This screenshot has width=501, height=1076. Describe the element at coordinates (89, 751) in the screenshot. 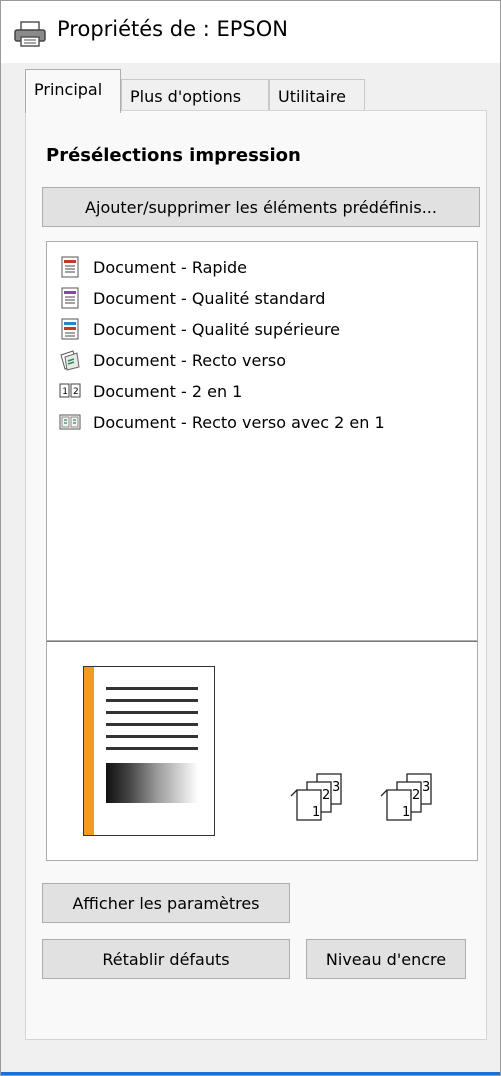

I see `accent-stripe` at that location.